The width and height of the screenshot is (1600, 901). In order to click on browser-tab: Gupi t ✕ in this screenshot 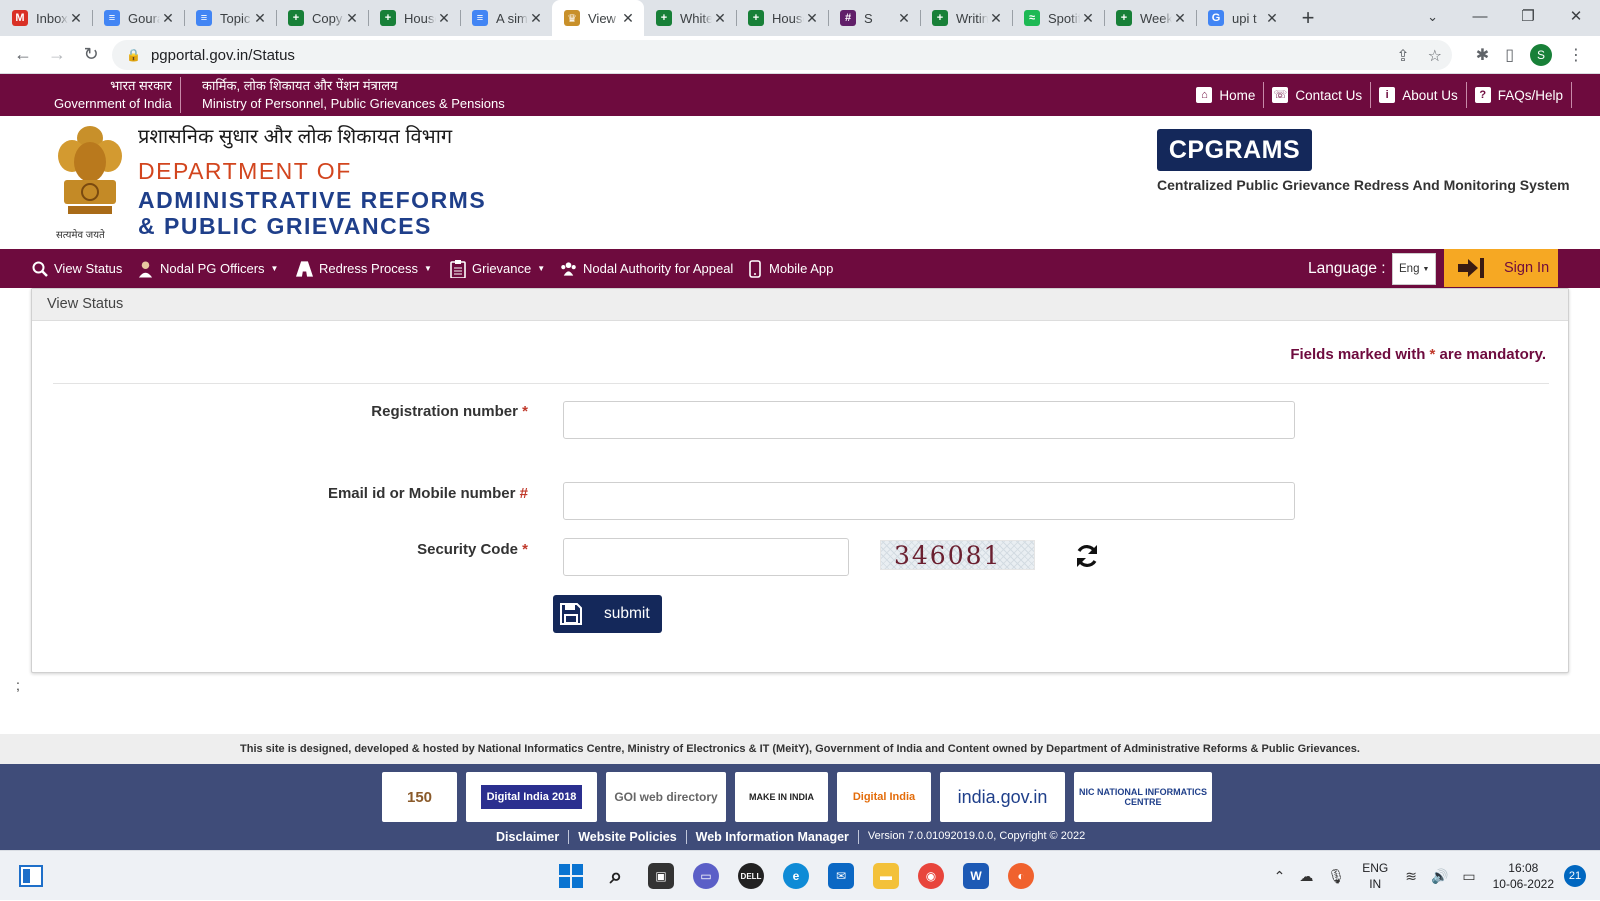, I will do `click(1242, 18)`.